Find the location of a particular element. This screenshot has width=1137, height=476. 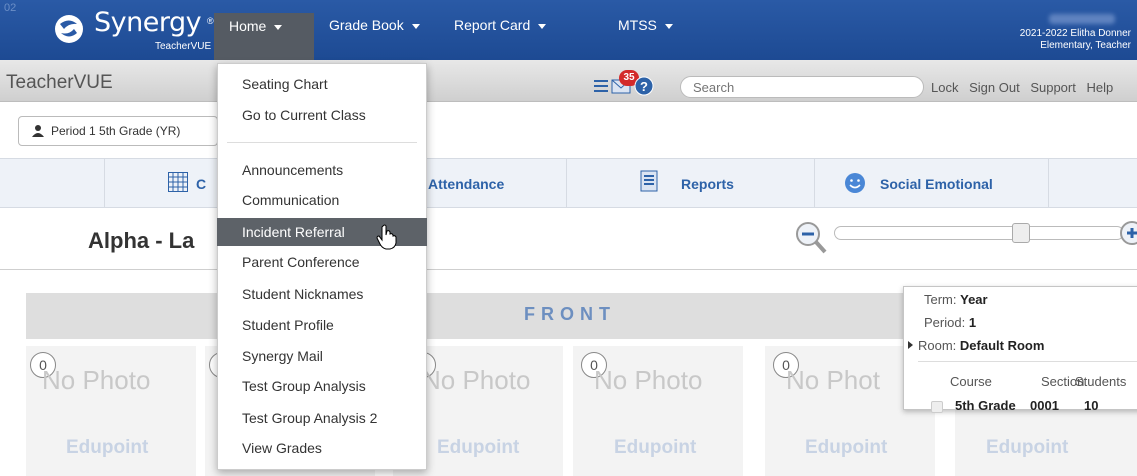

menu-item-go-to-current-class: Go to Current Class is located at coordinates (322, 115).